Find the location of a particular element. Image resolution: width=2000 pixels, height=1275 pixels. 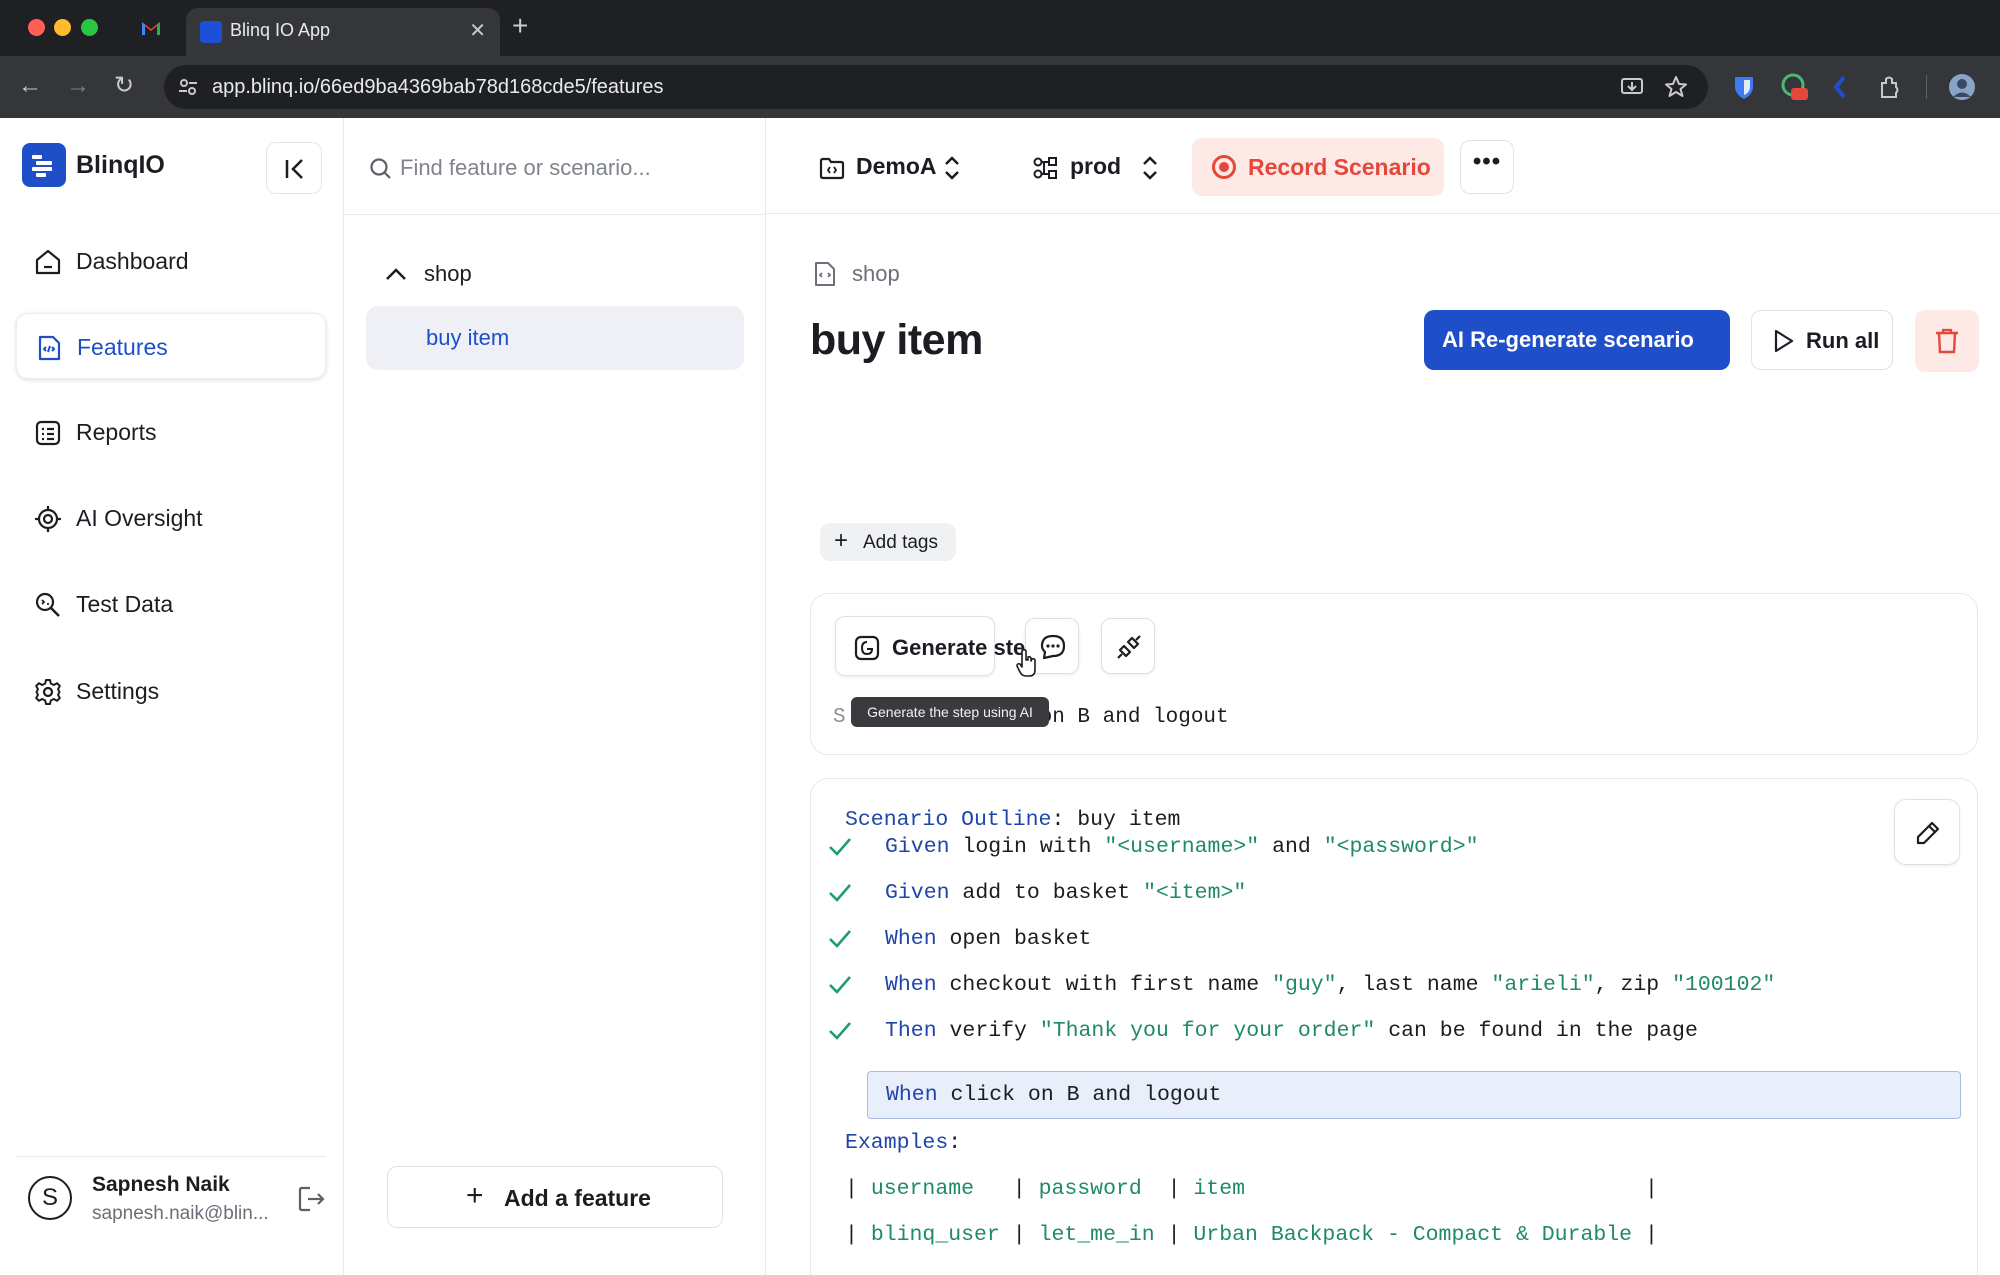

sidebar-item-dashboard: Dashboard is located at coordinates (171, 261).